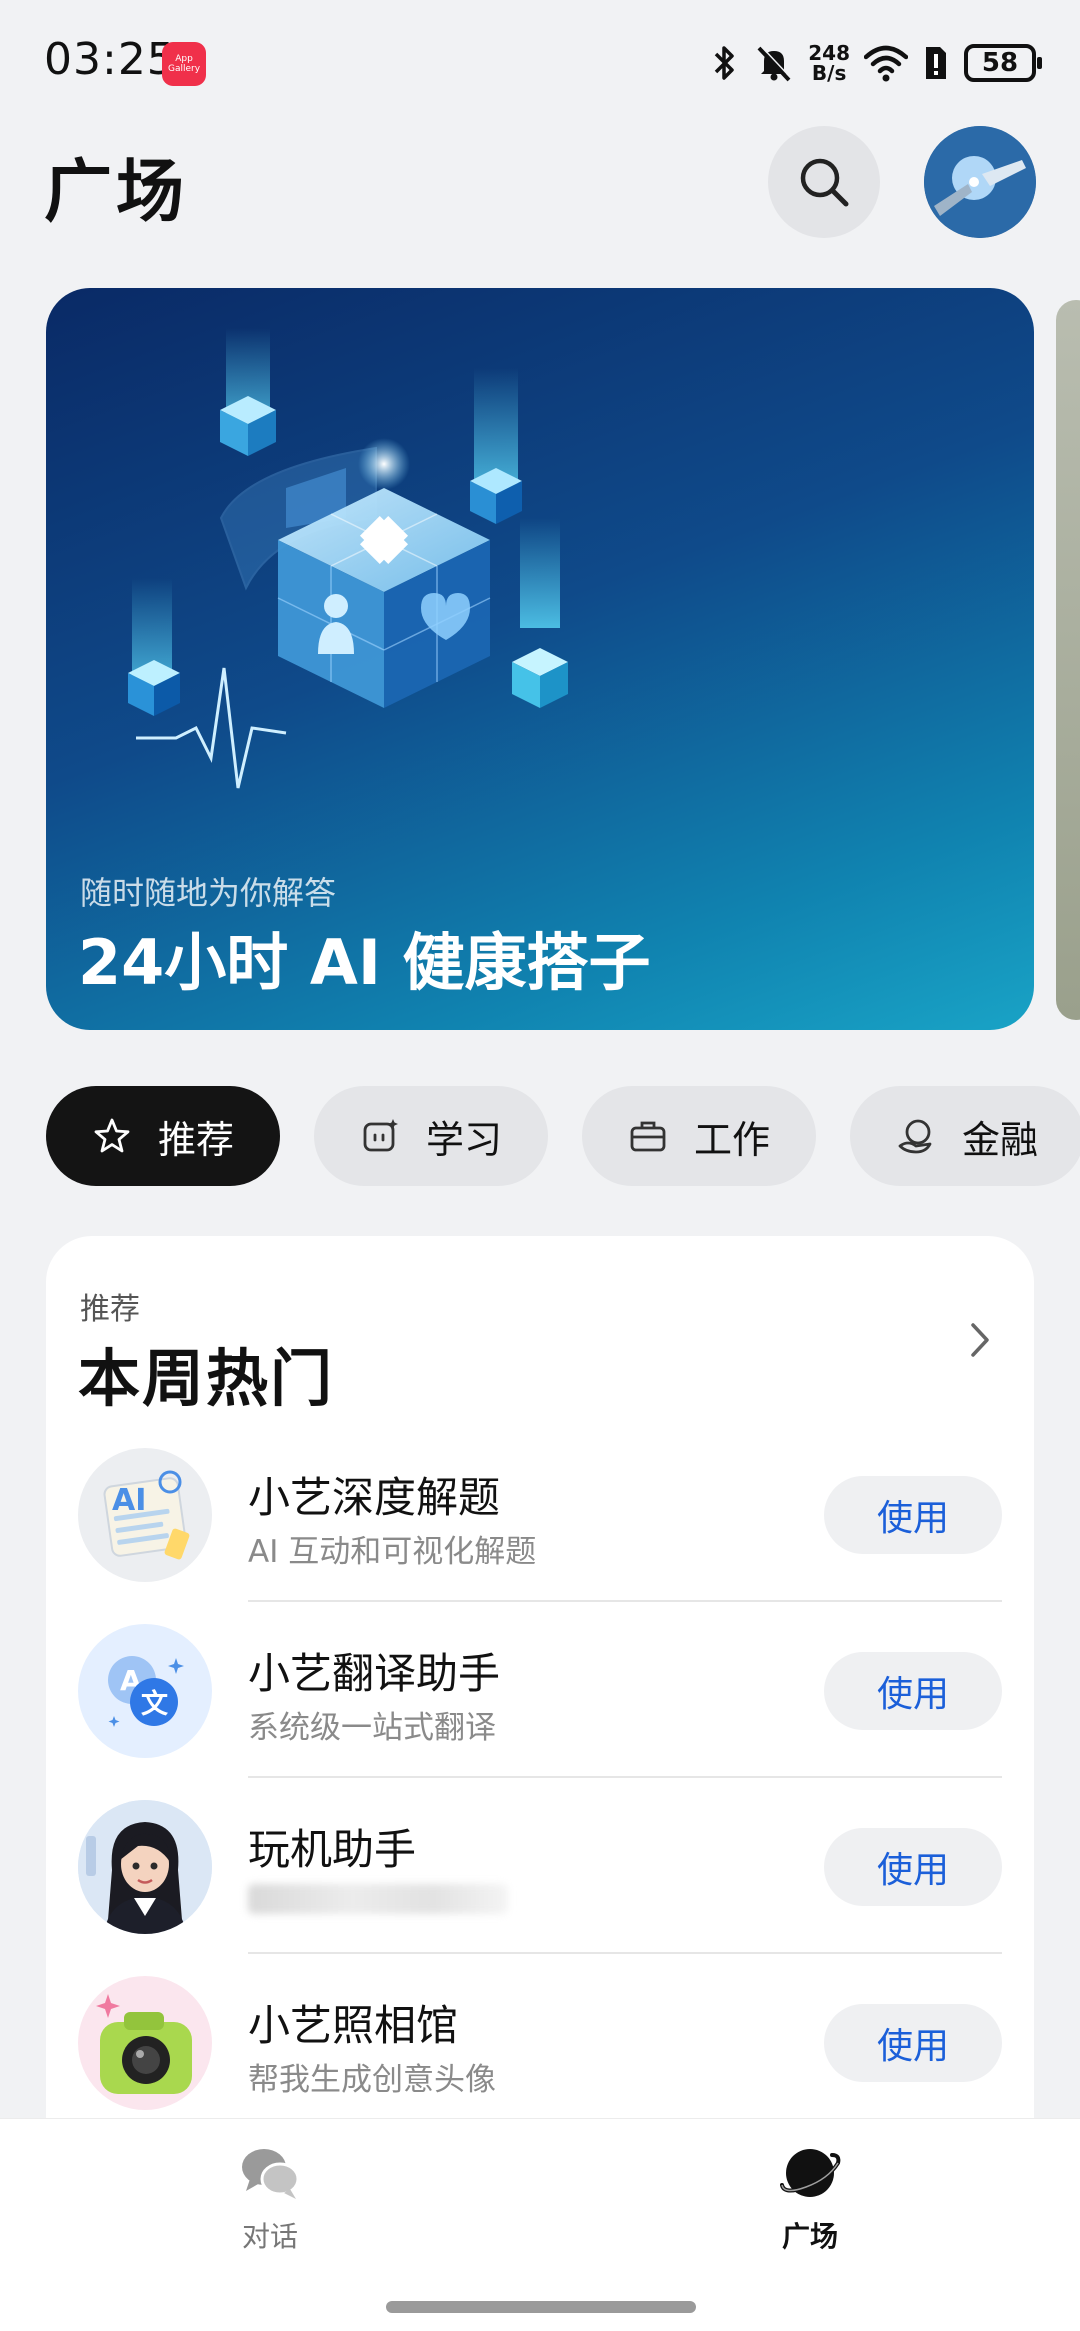  What do you see at coordinates (110, 1309) in the screenshot?
I see `card-eyebrow: 推荐` at bounding box center [110, 1309].